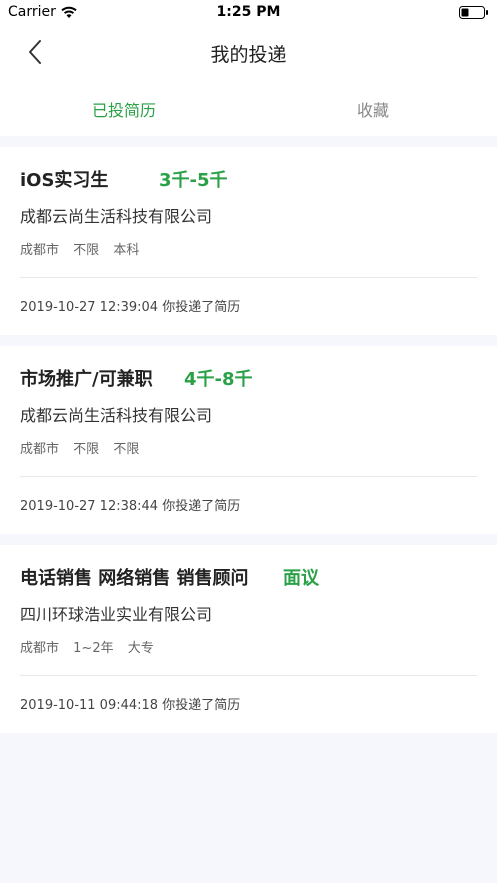  What do you see at coordinates (218, 379) in the screenshot?
I see `salary: 4千-8千` at bounding box center [218, 379].